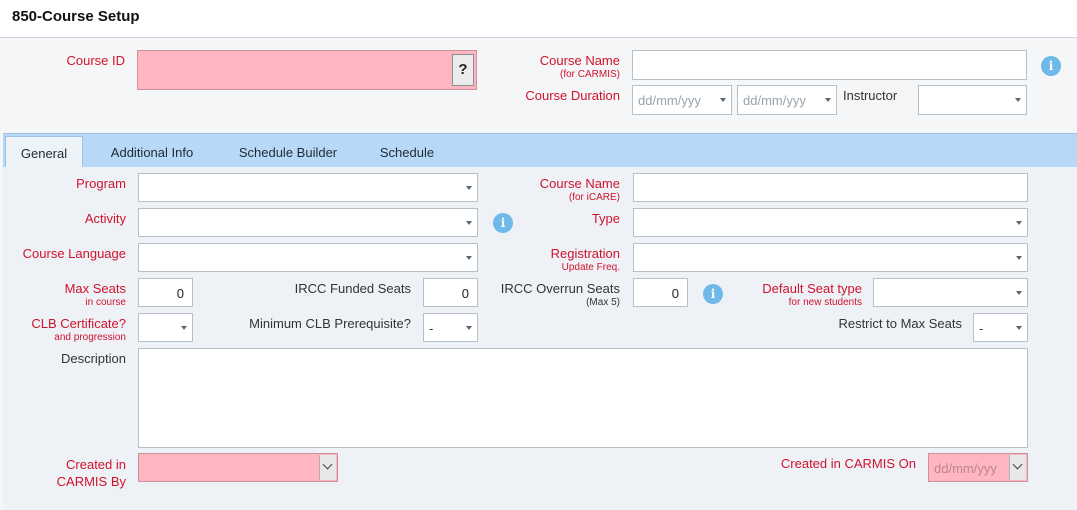 This screenshot has width=1077, height=510. I want to click on ircc-funded-seats-input: 0, so click(450, 292).